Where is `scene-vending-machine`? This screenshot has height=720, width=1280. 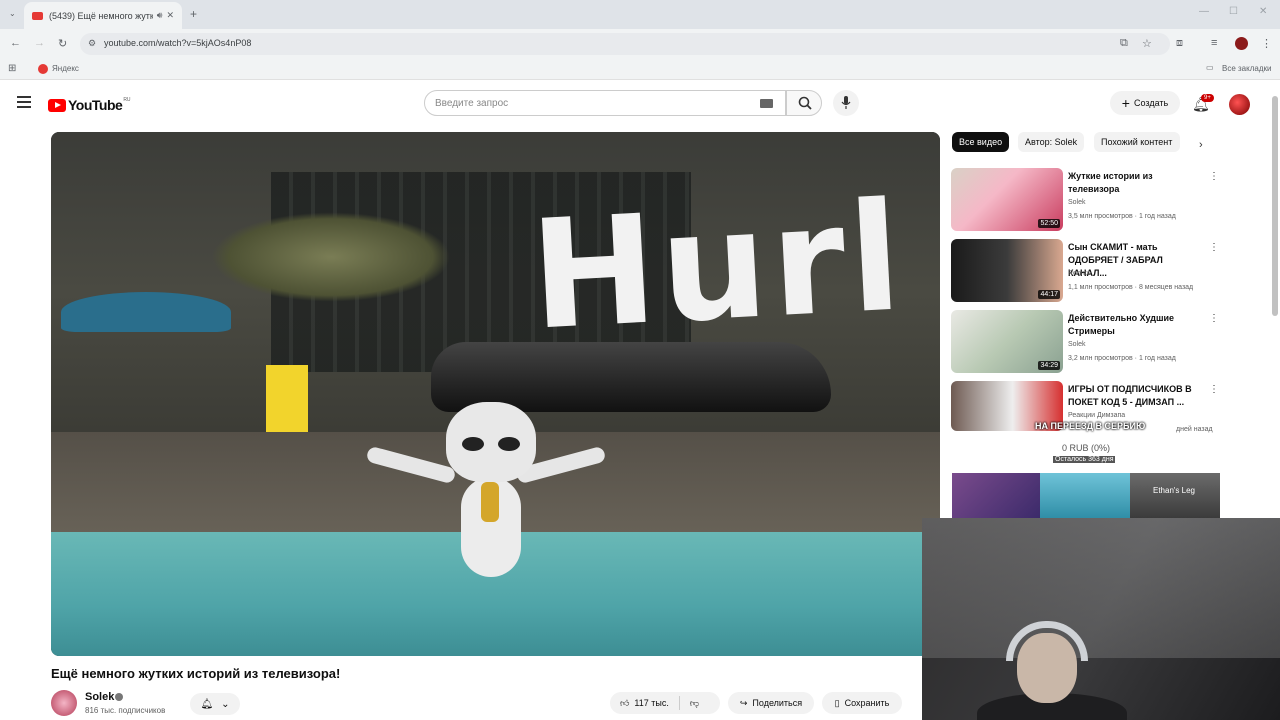
scene-vending-machine is located at coordinates (287, 400).